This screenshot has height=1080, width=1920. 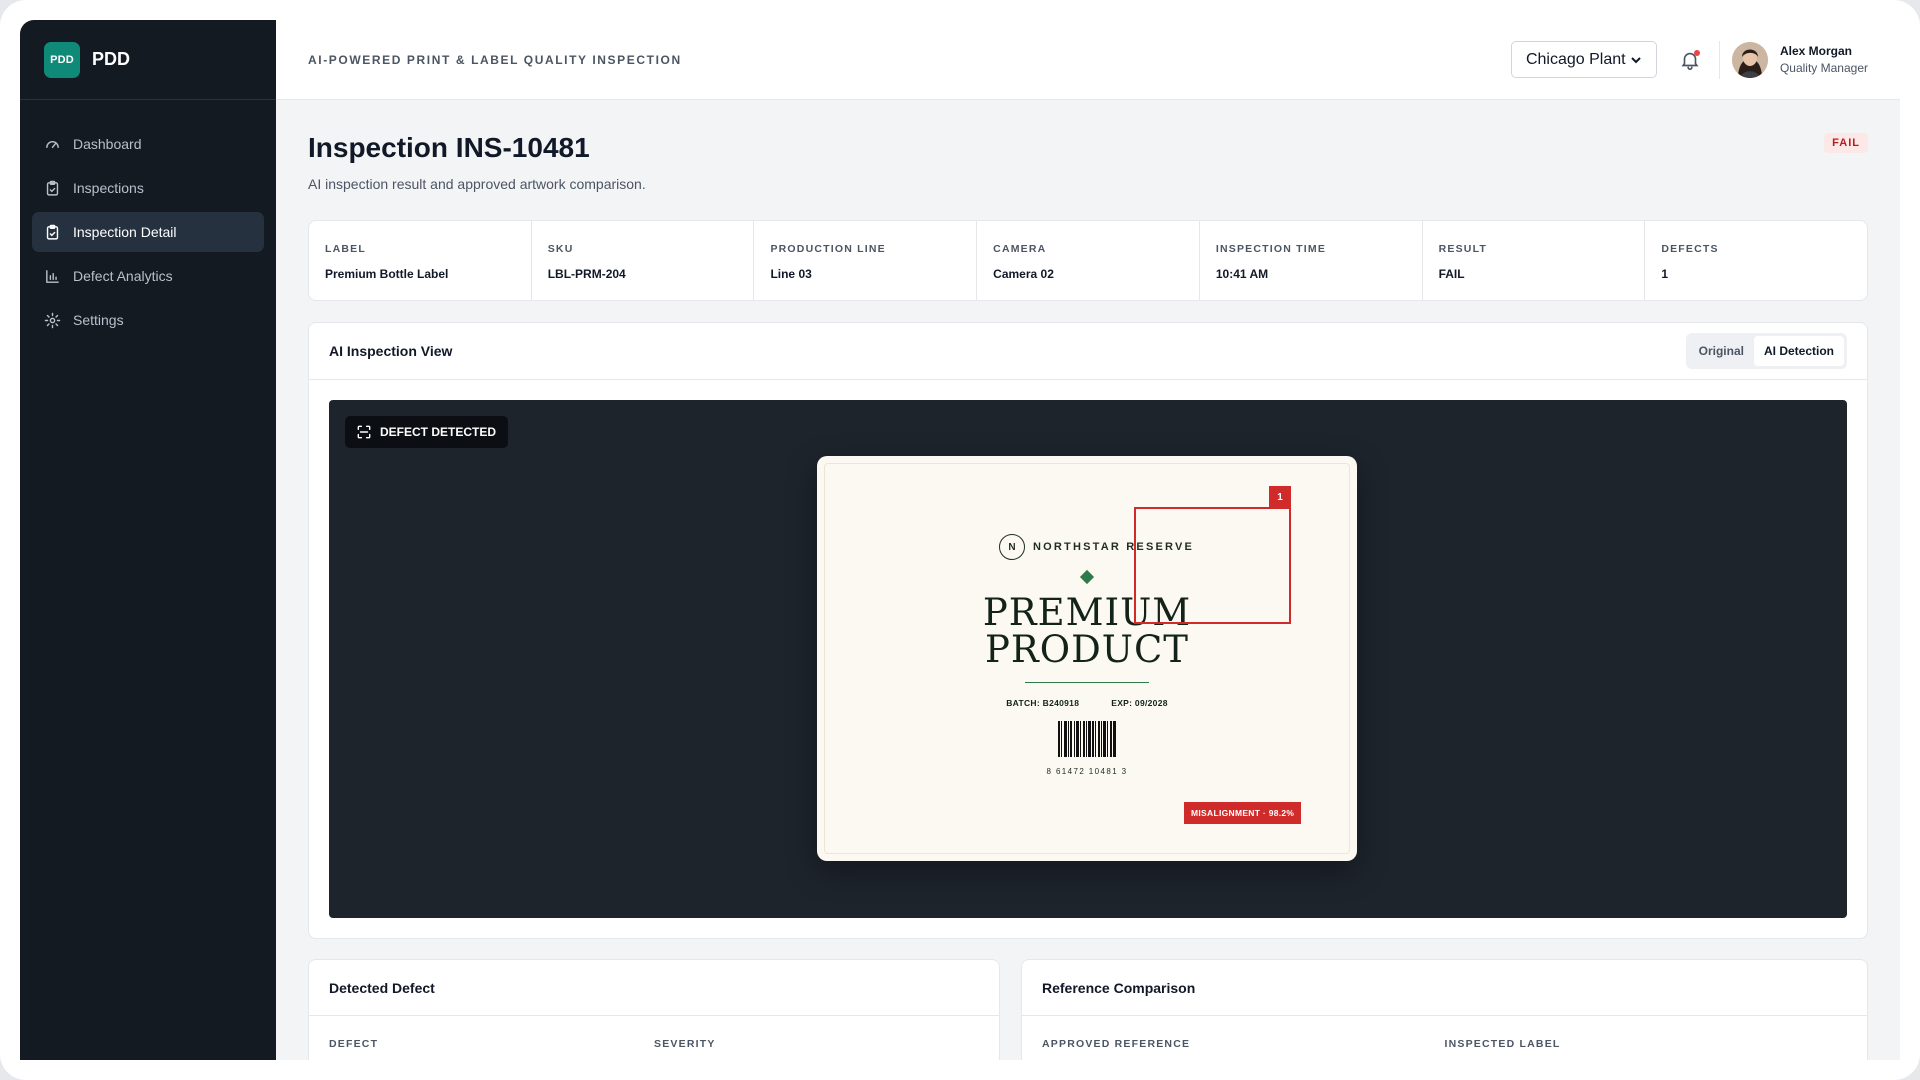 I want to click on divider, so click(x=1719, y=59).